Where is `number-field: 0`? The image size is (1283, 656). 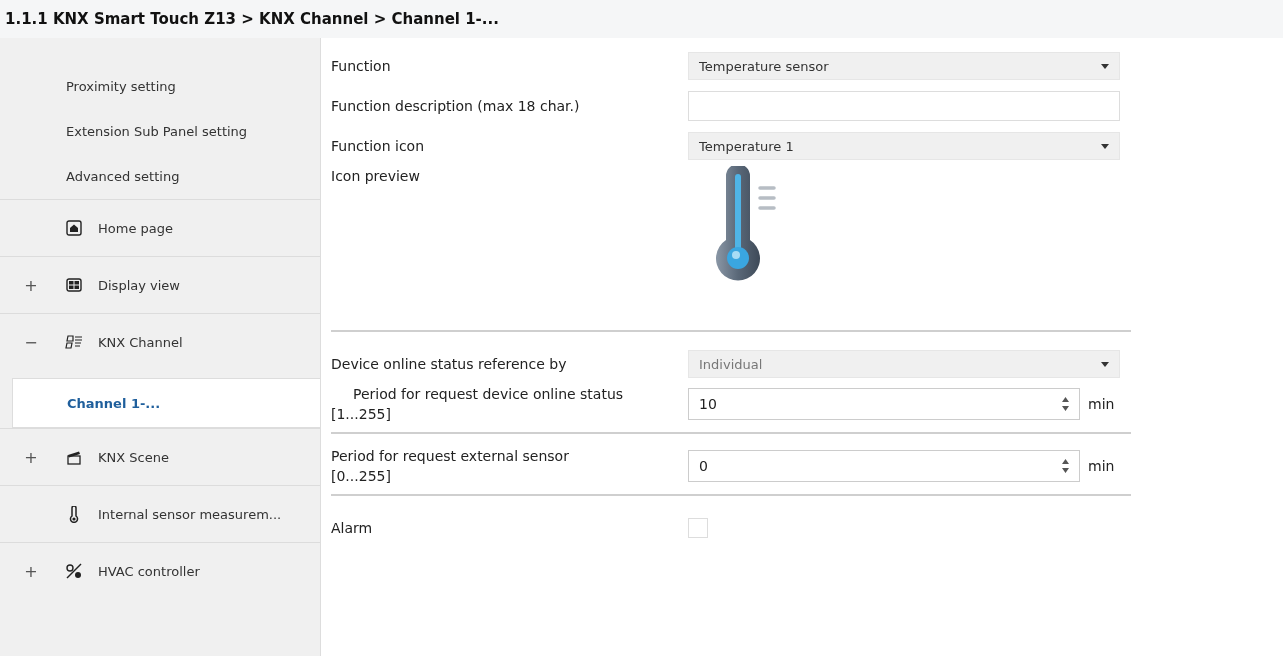
number-field: 0 is located at coordinates (884, 466).